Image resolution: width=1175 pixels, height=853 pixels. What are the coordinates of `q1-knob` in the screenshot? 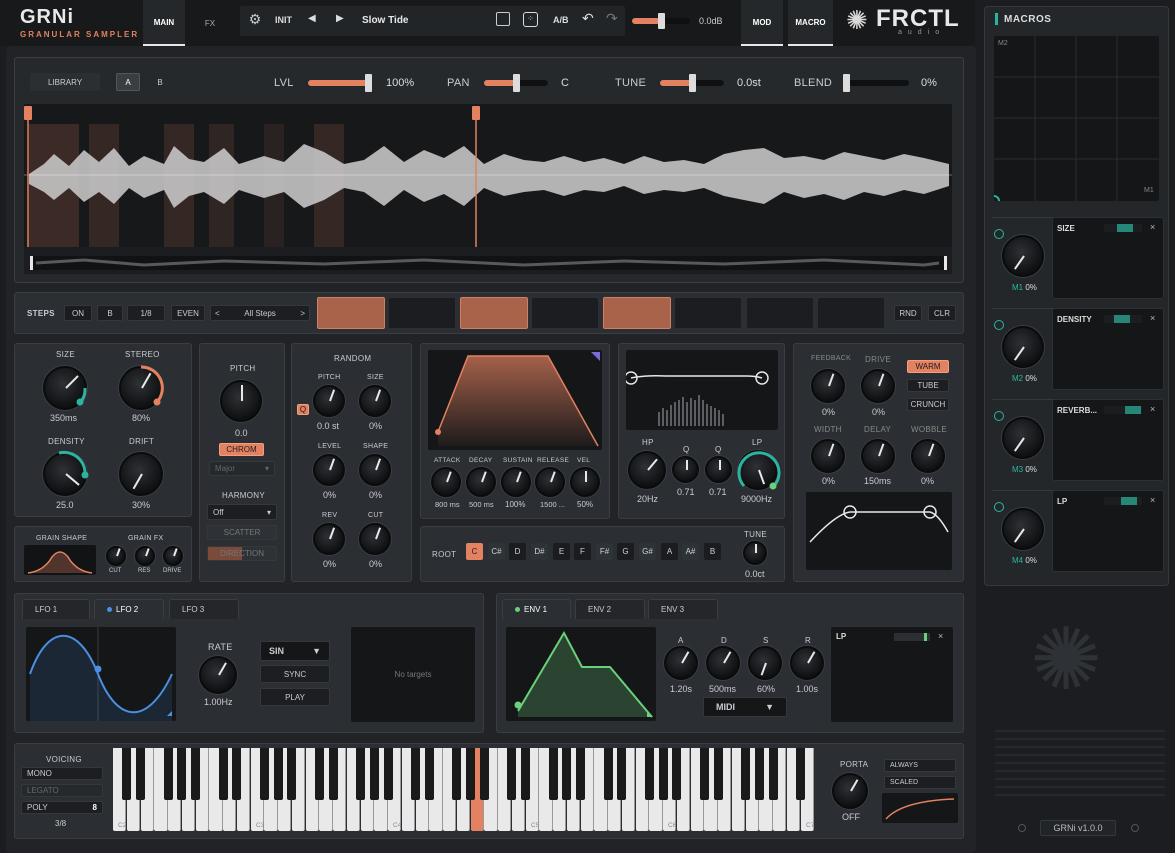 It's located at (685, 469).